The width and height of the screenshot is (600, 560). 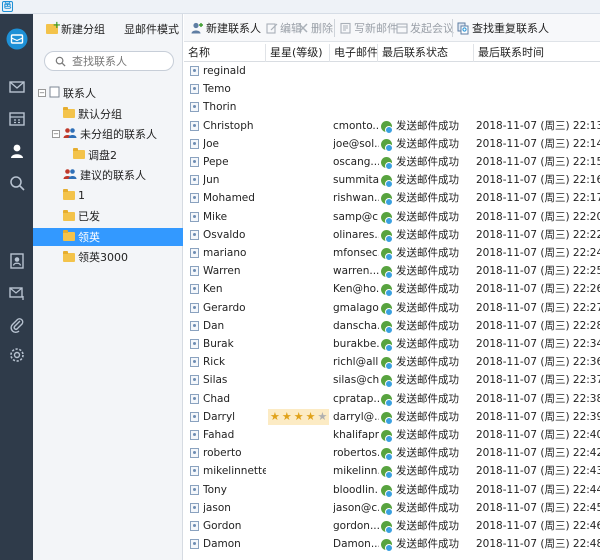 I want to click on contact-name: roberto, so click(x=222, y=453).